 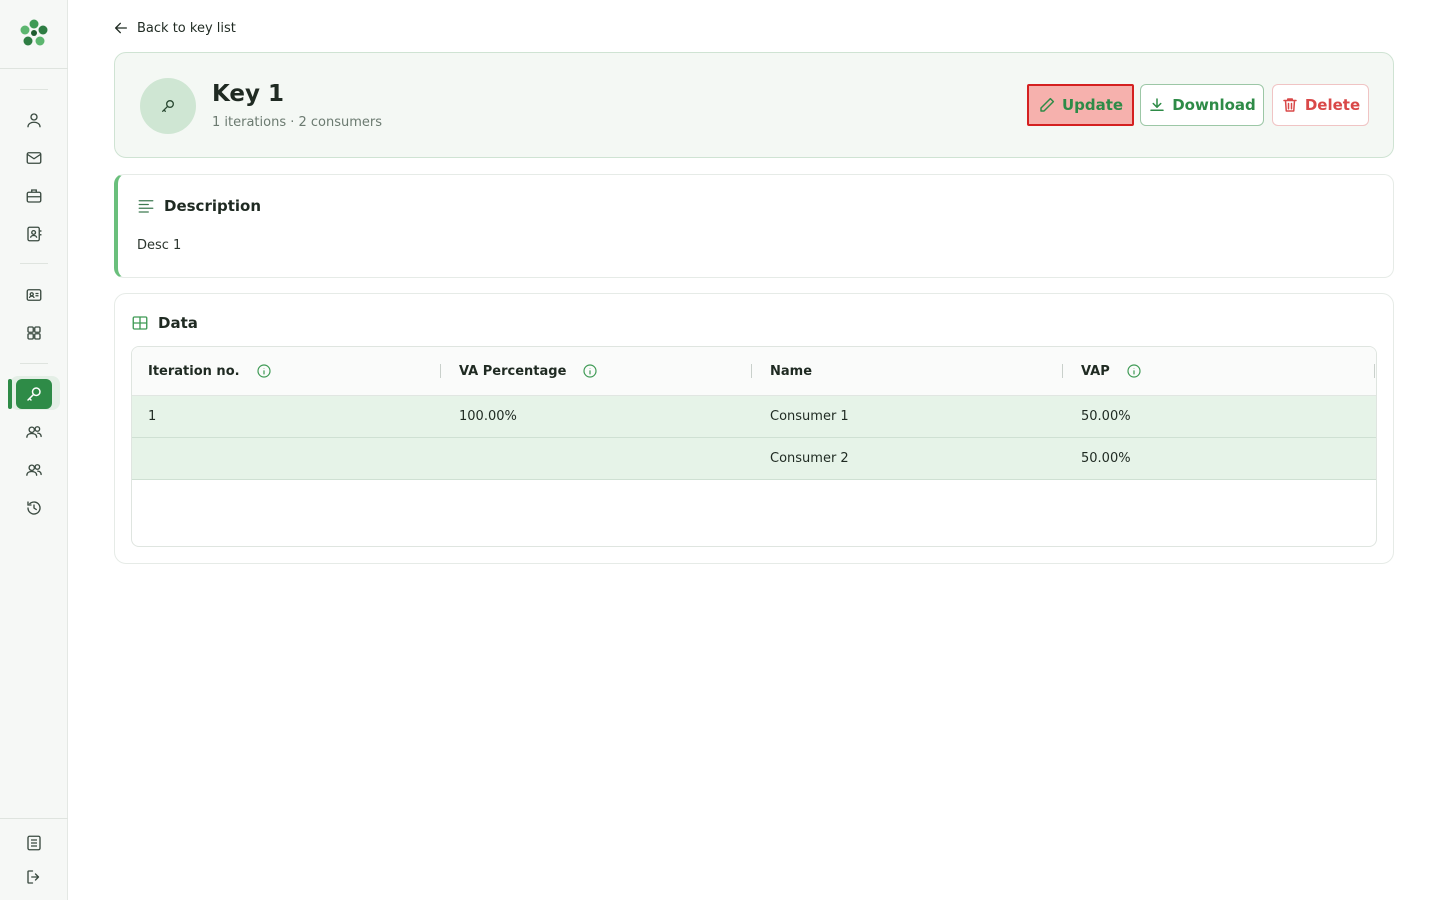 What do you see at coordinates (121, 28) in the screenshot?
I see `arrow-left-icon` at bounding box center [121, 28].